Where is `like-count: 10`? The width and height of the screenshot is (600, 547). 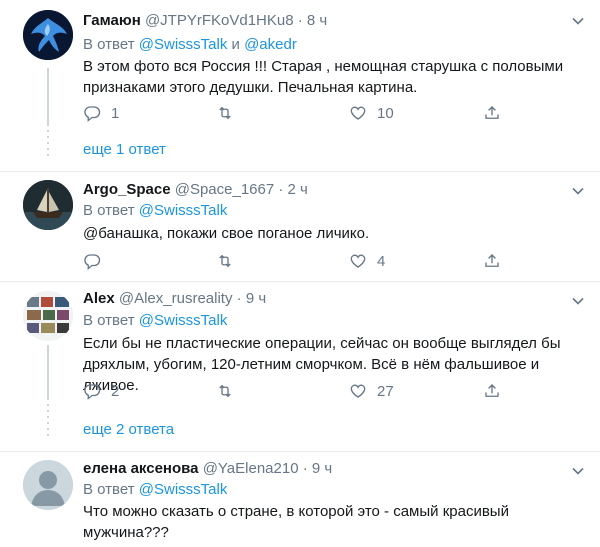
like-count: 10 is located at coordinates (385, 113).